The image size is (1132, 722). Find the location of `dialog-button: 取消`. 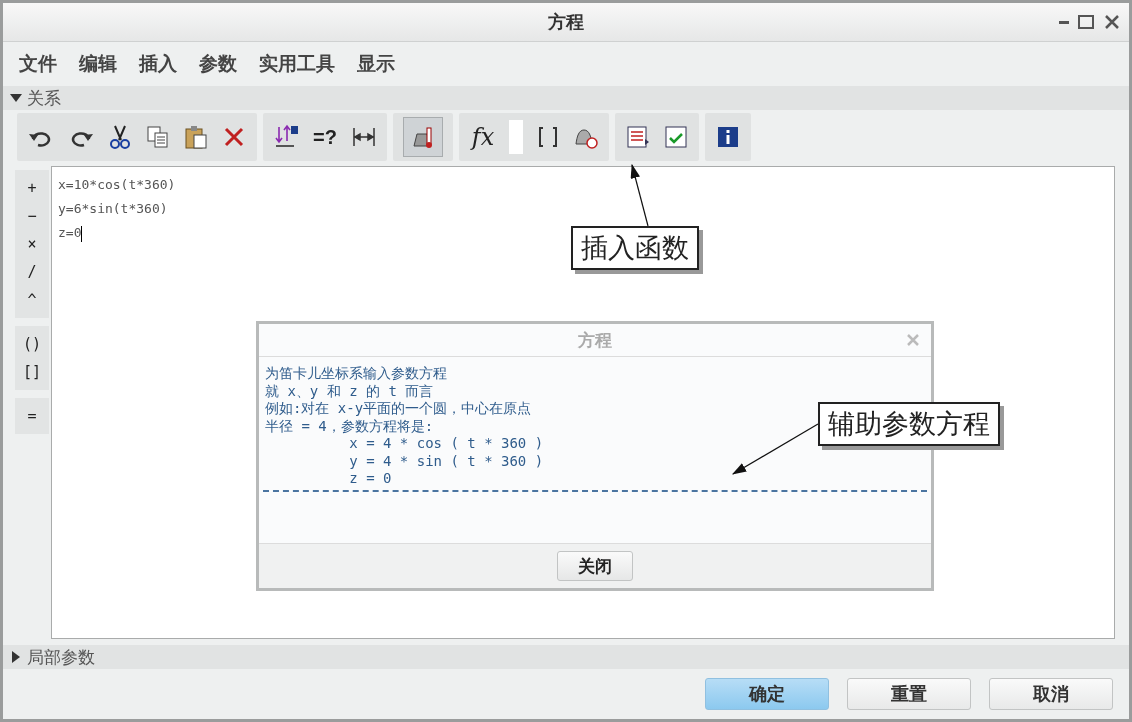

dialog-button: 取消 is located at coordinates (1051, 694).